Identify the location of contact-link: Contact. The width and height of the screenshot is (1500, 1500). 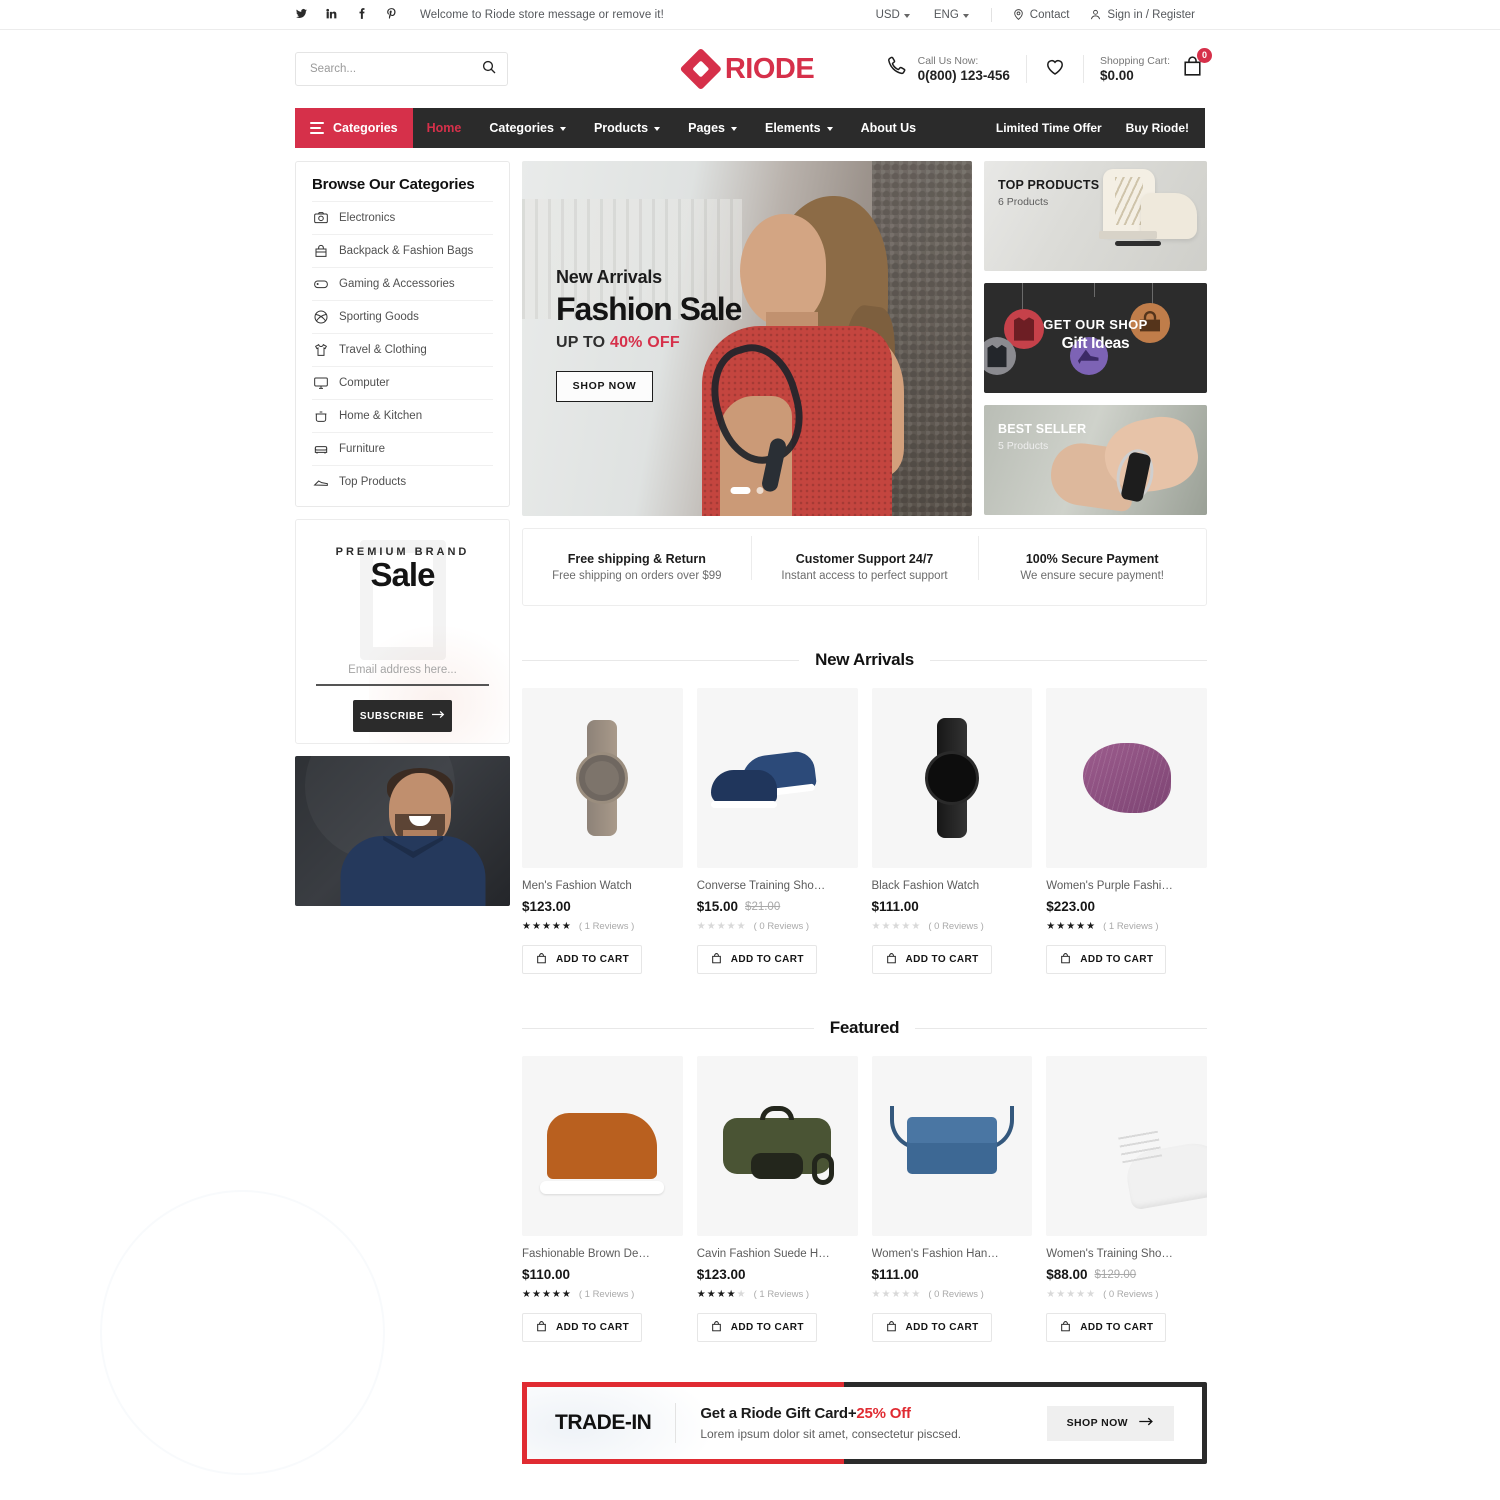
(1041, 14).